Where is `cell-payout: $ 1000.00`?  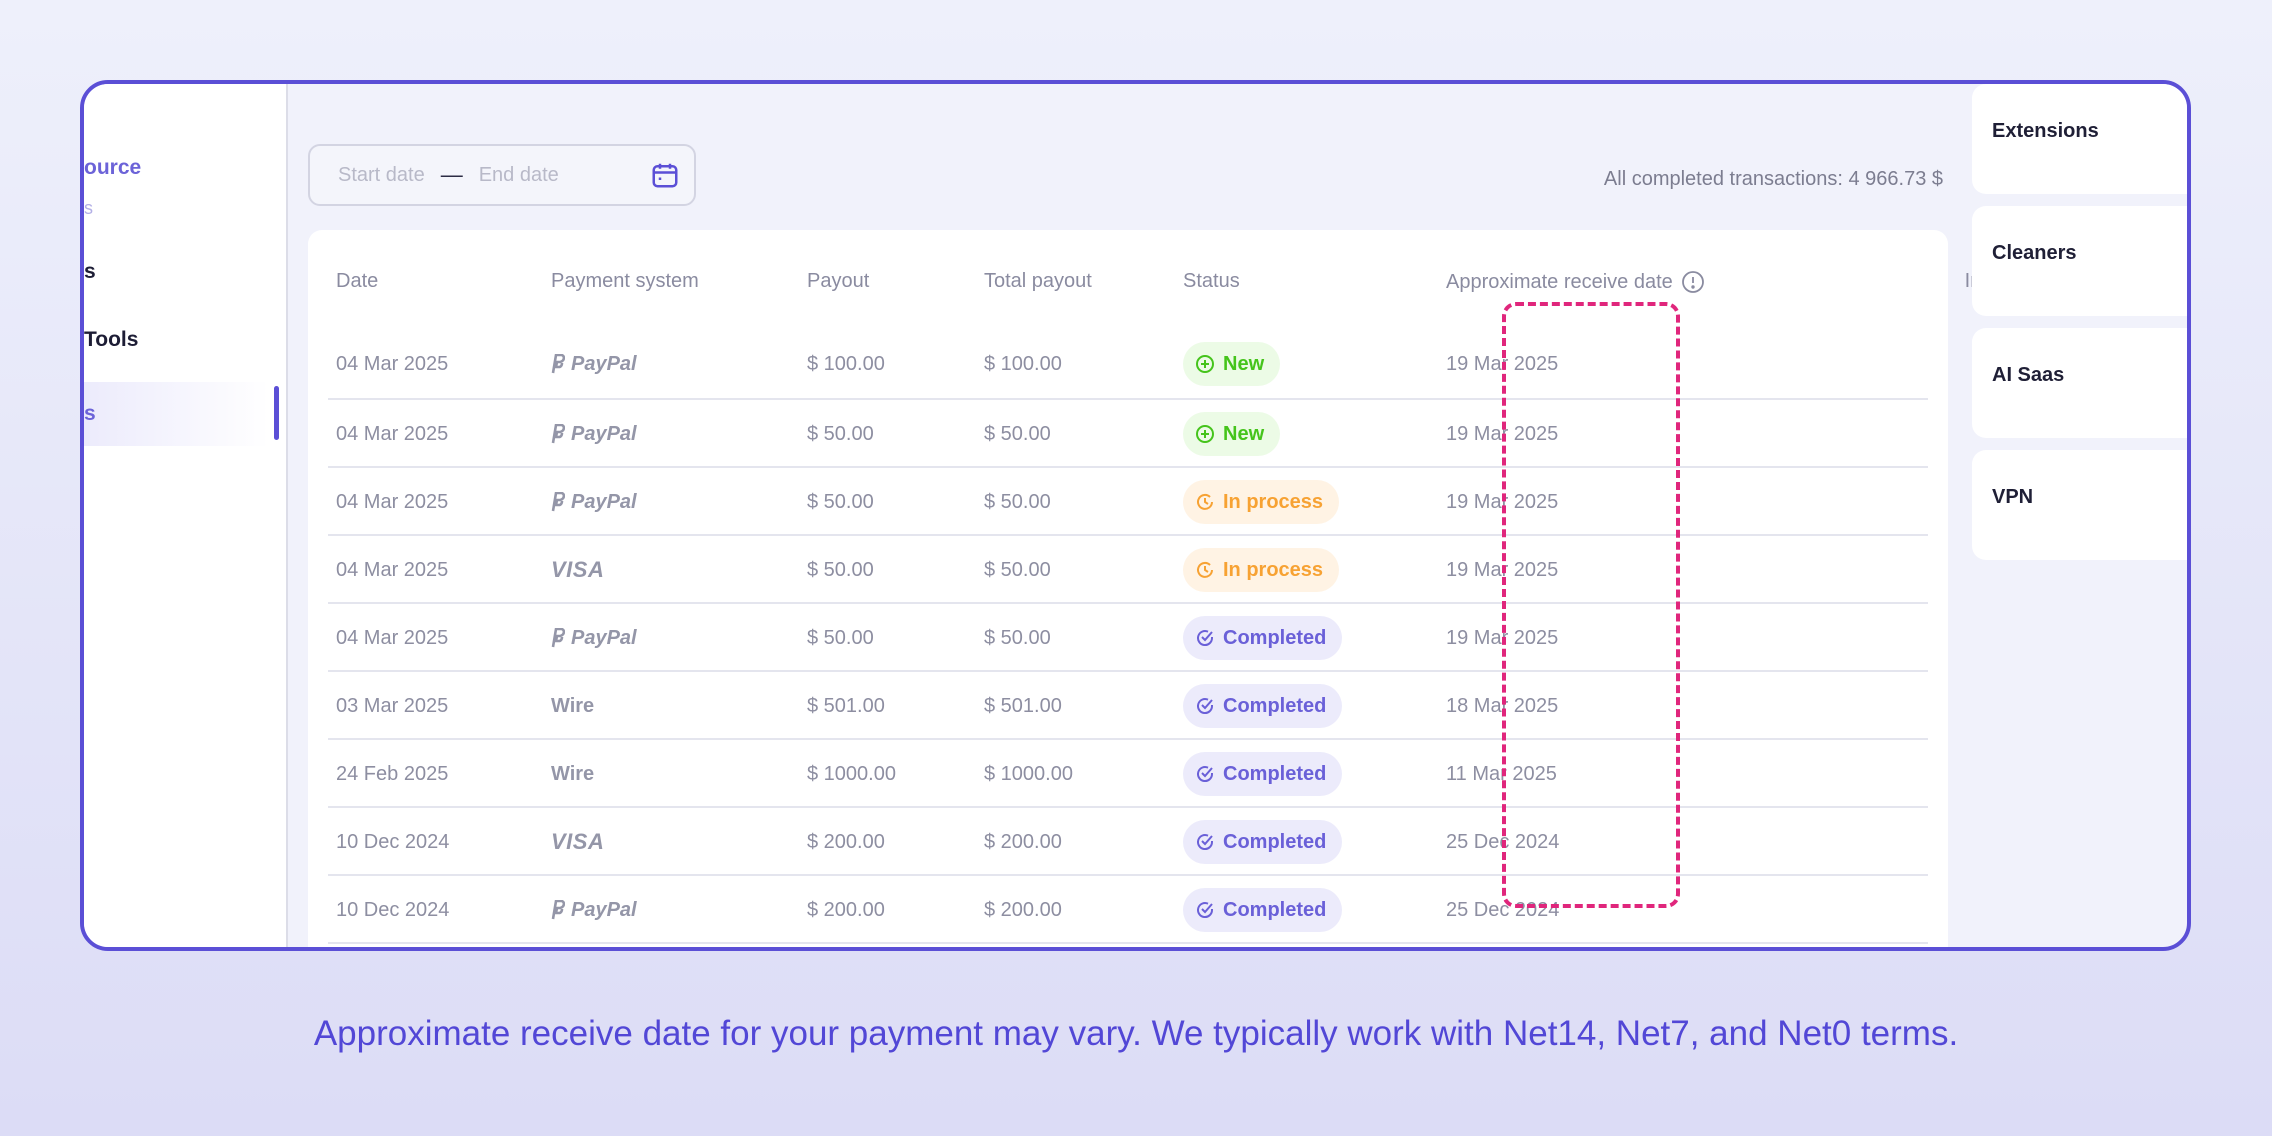 cell-payout: $ 1000.00 is located at coordinates (851, 773).